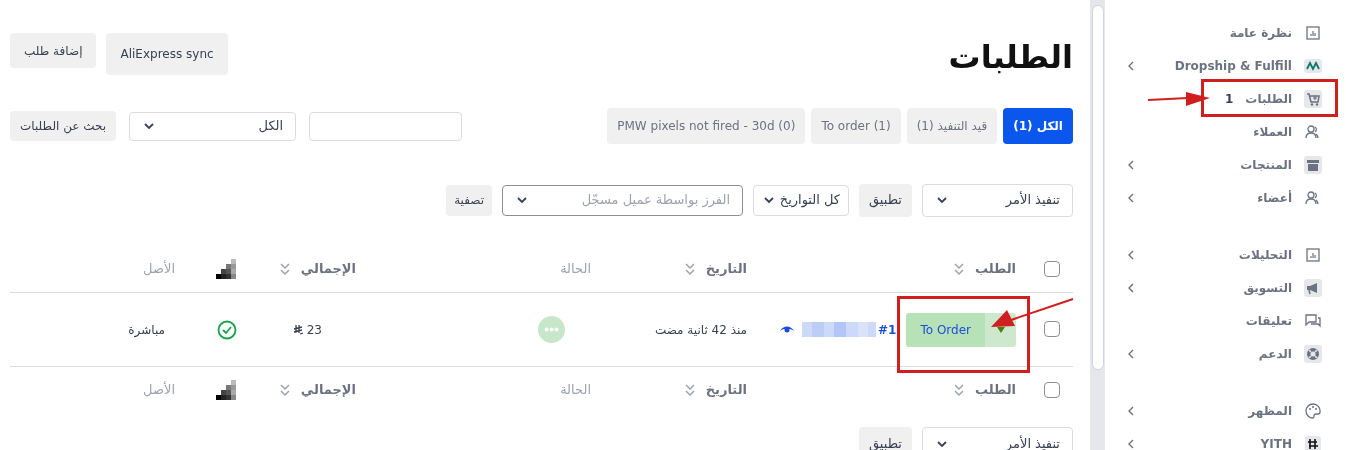 Image resolution: width=1346 pixels, height=450 pixels. Describe the element at coordinates (1290, 353) in the screenshot. I see `sidebar-item: الدعم` at that location.